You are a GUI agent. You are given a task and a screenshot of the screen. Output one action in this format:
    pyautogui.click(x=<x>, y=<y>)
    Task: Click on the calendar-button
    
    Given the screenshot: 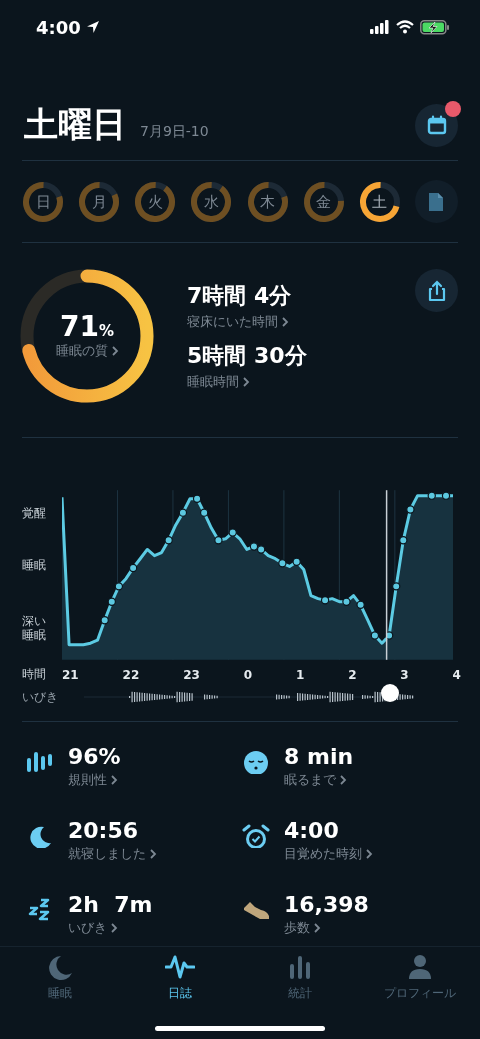 What is the action you would take?
    pyautogui.click(x=436, y=125)
    